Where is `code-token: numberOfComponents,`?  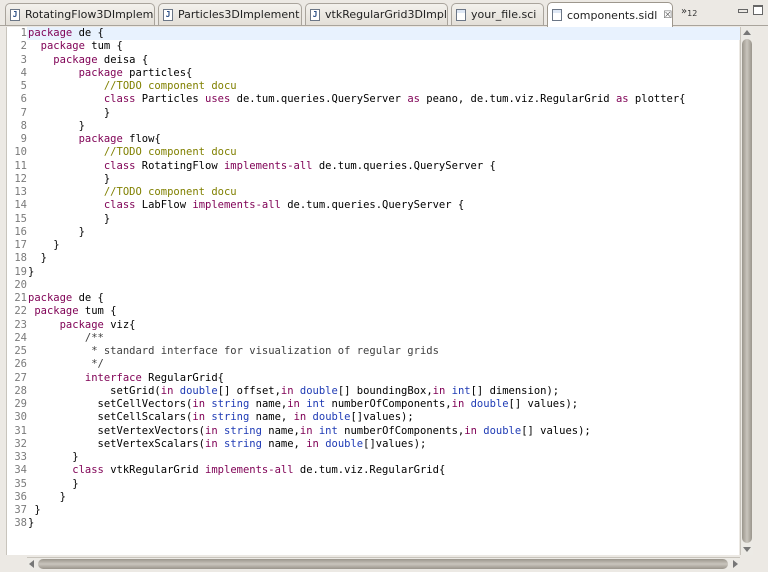 code-token: numberOfComponents, is located at coordinates (388, 404).